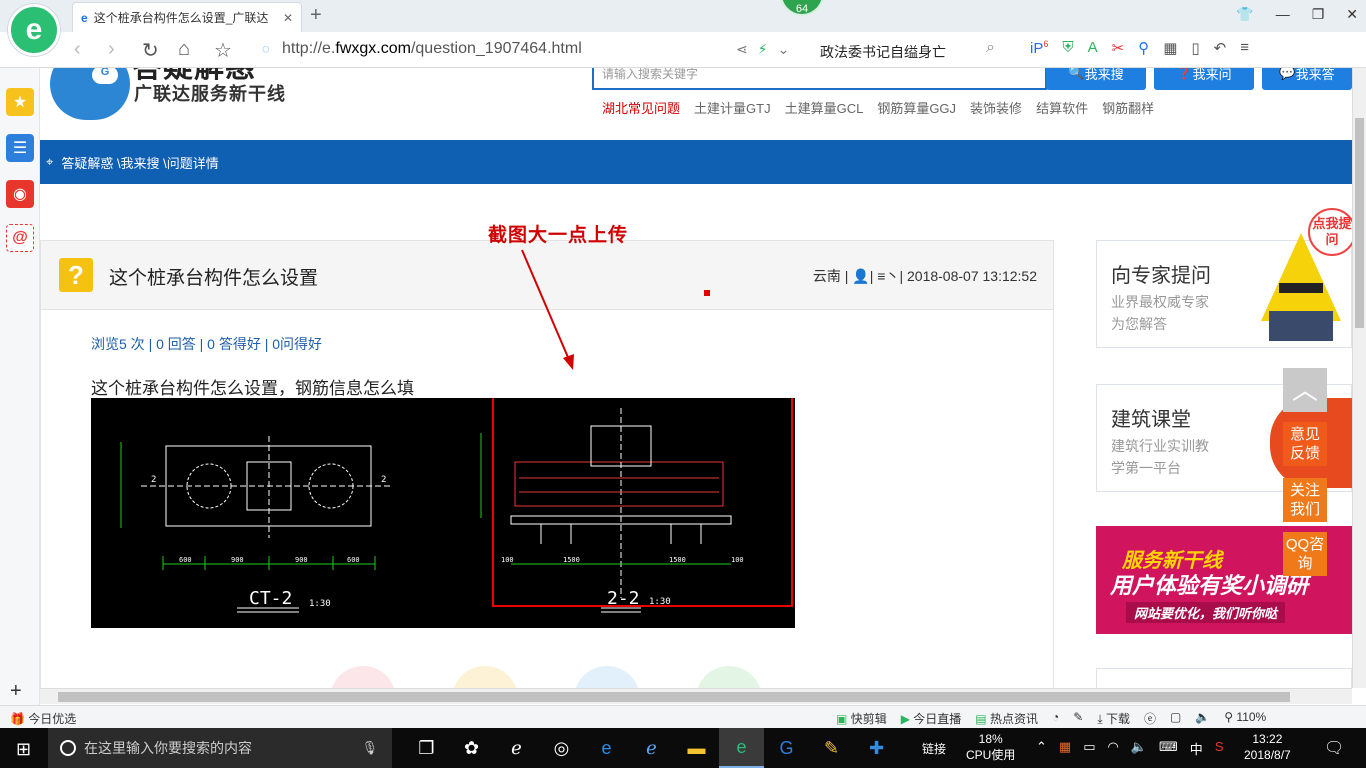 The height and width of the screenshot is (768, 1366). Describe the element at coordinates (516, 748) in the screenshot. I see `ie-browser-icon: ℯ` at that location.